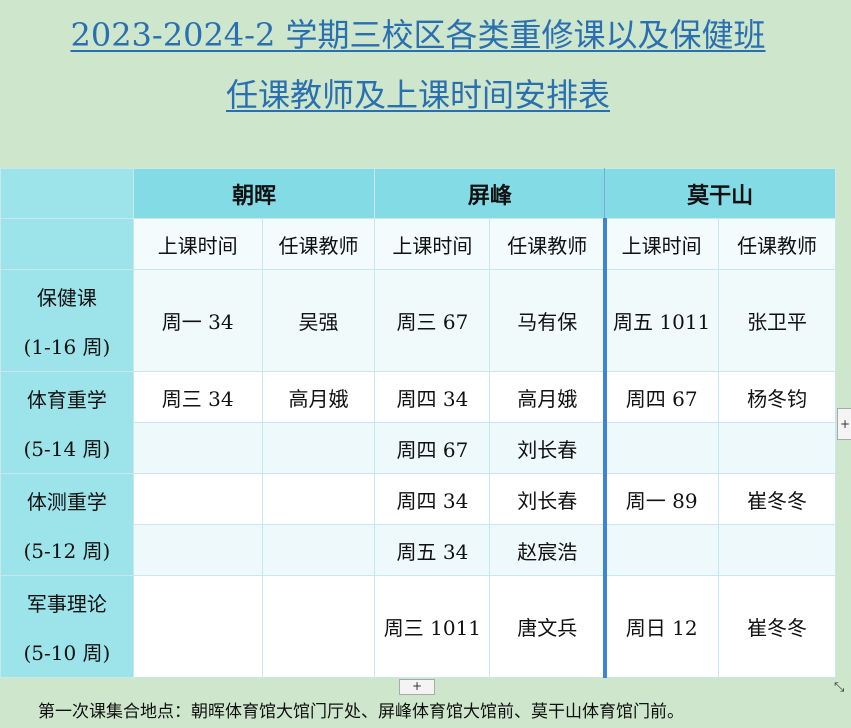 The width and height of the screenshot is (851, 728). I want to click on add-column-button: +, so click(844, 424).